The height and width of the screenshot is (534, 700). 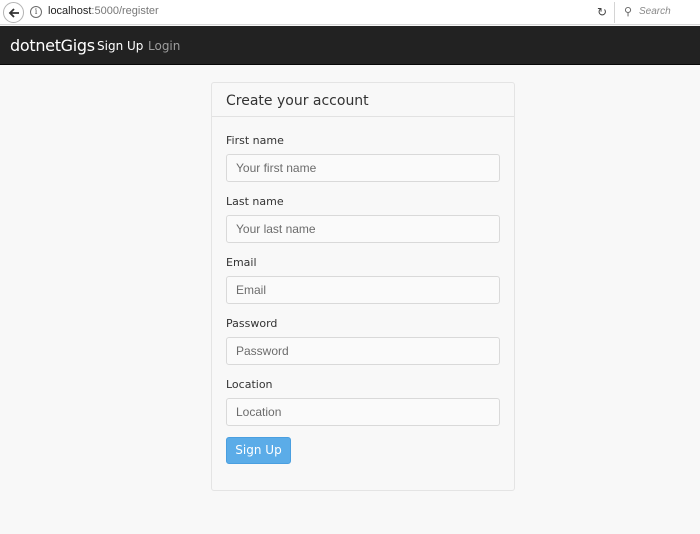 What do you see at coordinates (350, 12) in the screenshot?
I see `browser-toolbar: i localhost:5000/register ↻ ⚲ Search` at bounding box center [350, 12].